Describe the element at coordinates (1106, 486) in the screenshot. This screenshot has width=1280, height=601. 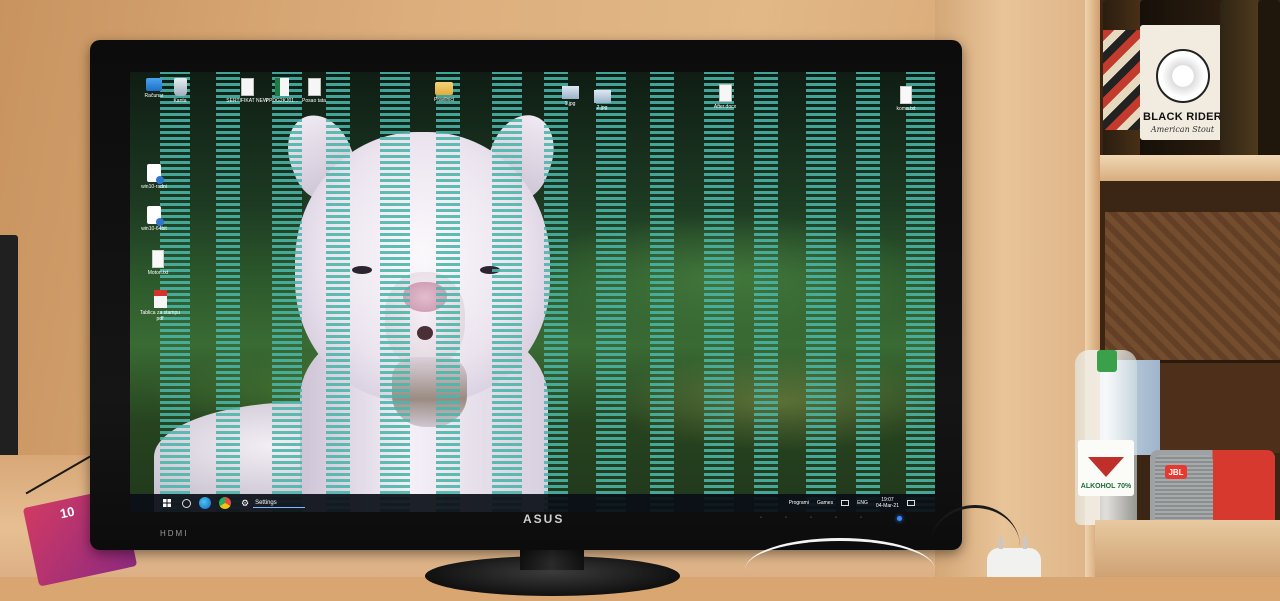
I see `alcohol-label-text: ALKOHOL 70%` at that location.